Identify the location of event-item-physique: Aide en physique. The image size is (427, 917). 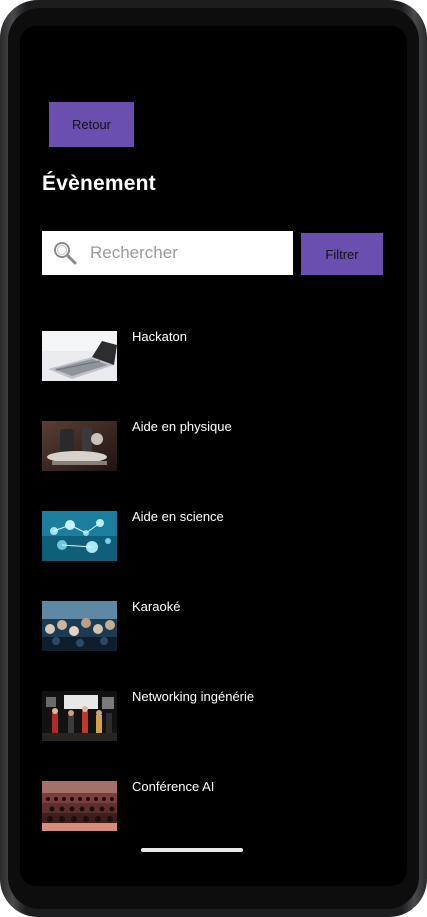
(212, 465).